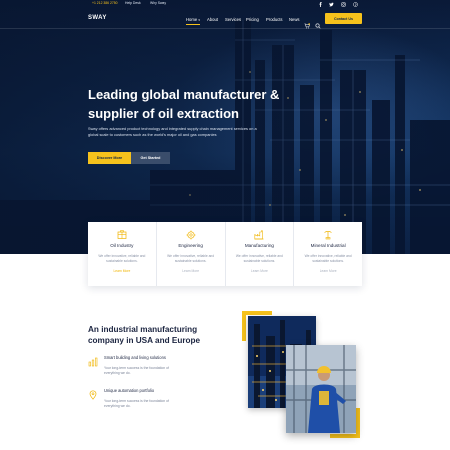 This screenshot has width=450, height=450. Describe the element at coordinates (199, 19) in the screenshot. I see `chevron-down-icon: ▾` at that location.